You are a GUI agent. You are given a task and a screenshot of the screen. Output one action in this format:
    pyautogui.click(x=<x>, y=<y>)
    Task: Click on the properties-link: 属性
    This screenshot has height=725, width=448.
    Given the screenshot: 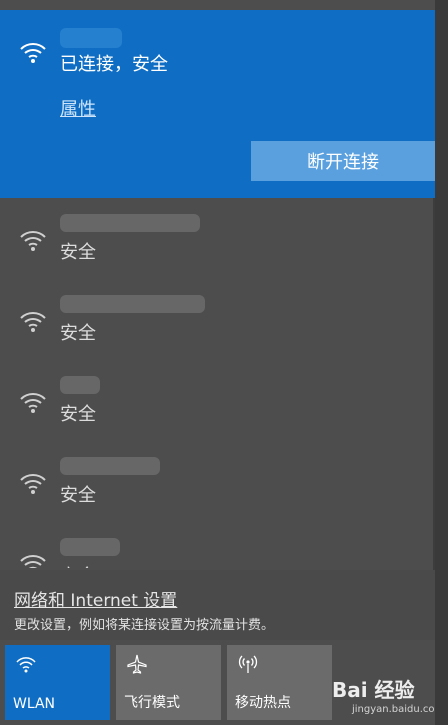 What is the action you would take?
    pyautogui.click(x=78, y=108)
    